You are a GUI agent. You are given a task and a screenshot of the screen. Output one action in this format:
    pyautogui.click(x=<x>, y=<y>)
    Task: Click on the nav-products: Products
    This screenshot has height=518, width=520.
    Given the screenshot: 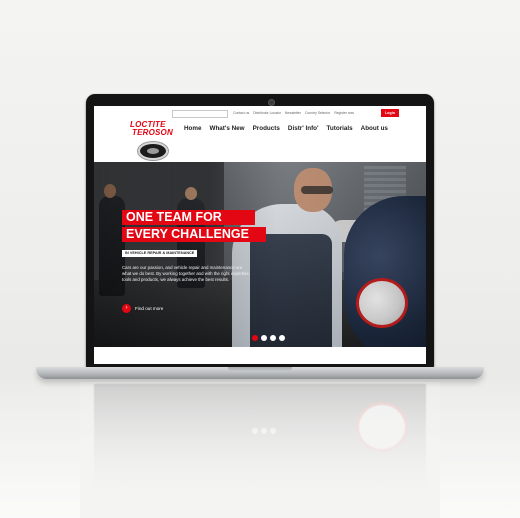 What is the action you would take?
    pyautogui.click(x=266, y=128)
    